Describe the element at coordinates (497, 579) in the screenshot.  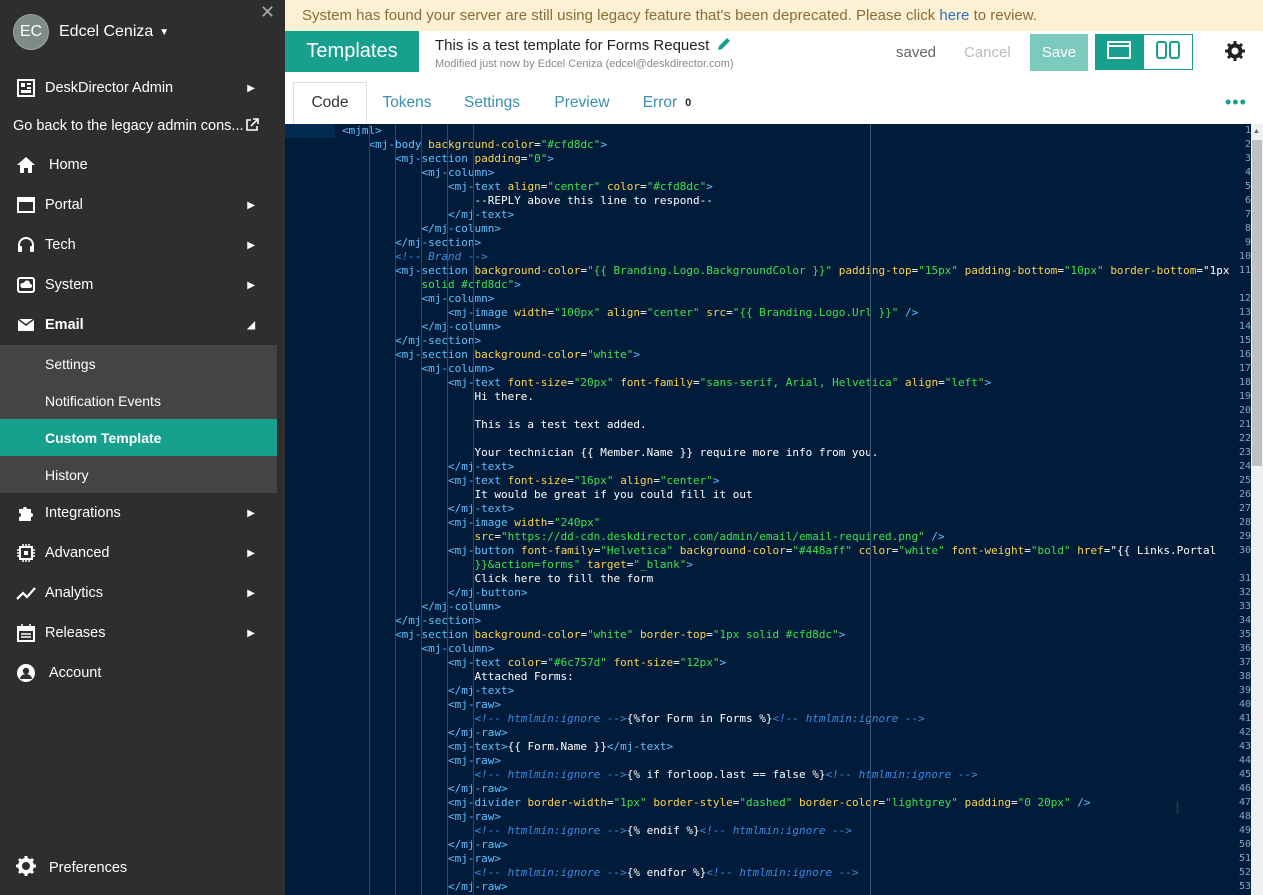
I see `code-line: Click here to fill the form` at that location.